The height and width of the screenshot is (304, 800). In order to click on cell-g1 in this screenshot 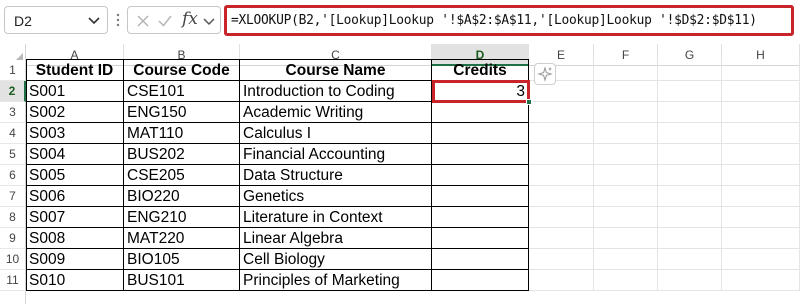, I will do `click(690, 70)`.